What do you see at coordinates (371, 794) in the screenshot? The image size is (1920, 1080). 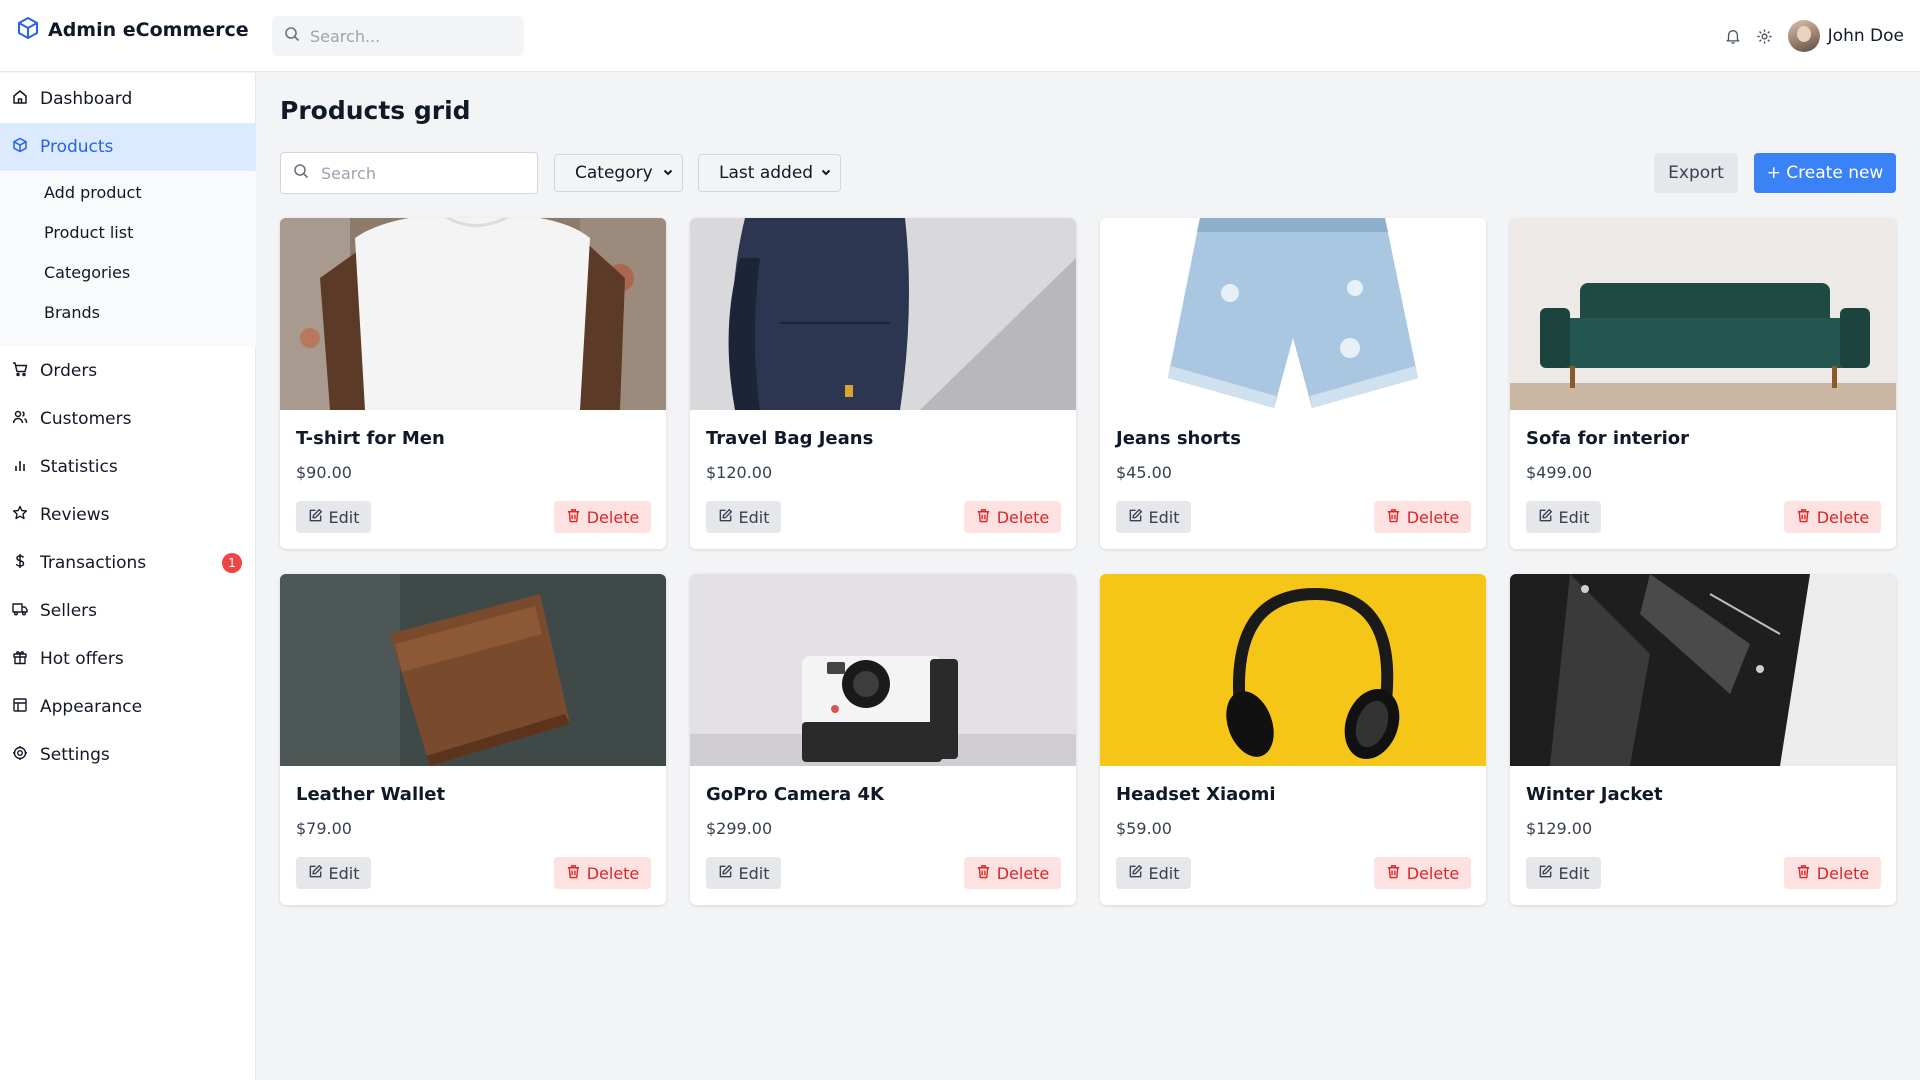 I see `product-name: Leather Wallet` at bounding box center [371, 794].